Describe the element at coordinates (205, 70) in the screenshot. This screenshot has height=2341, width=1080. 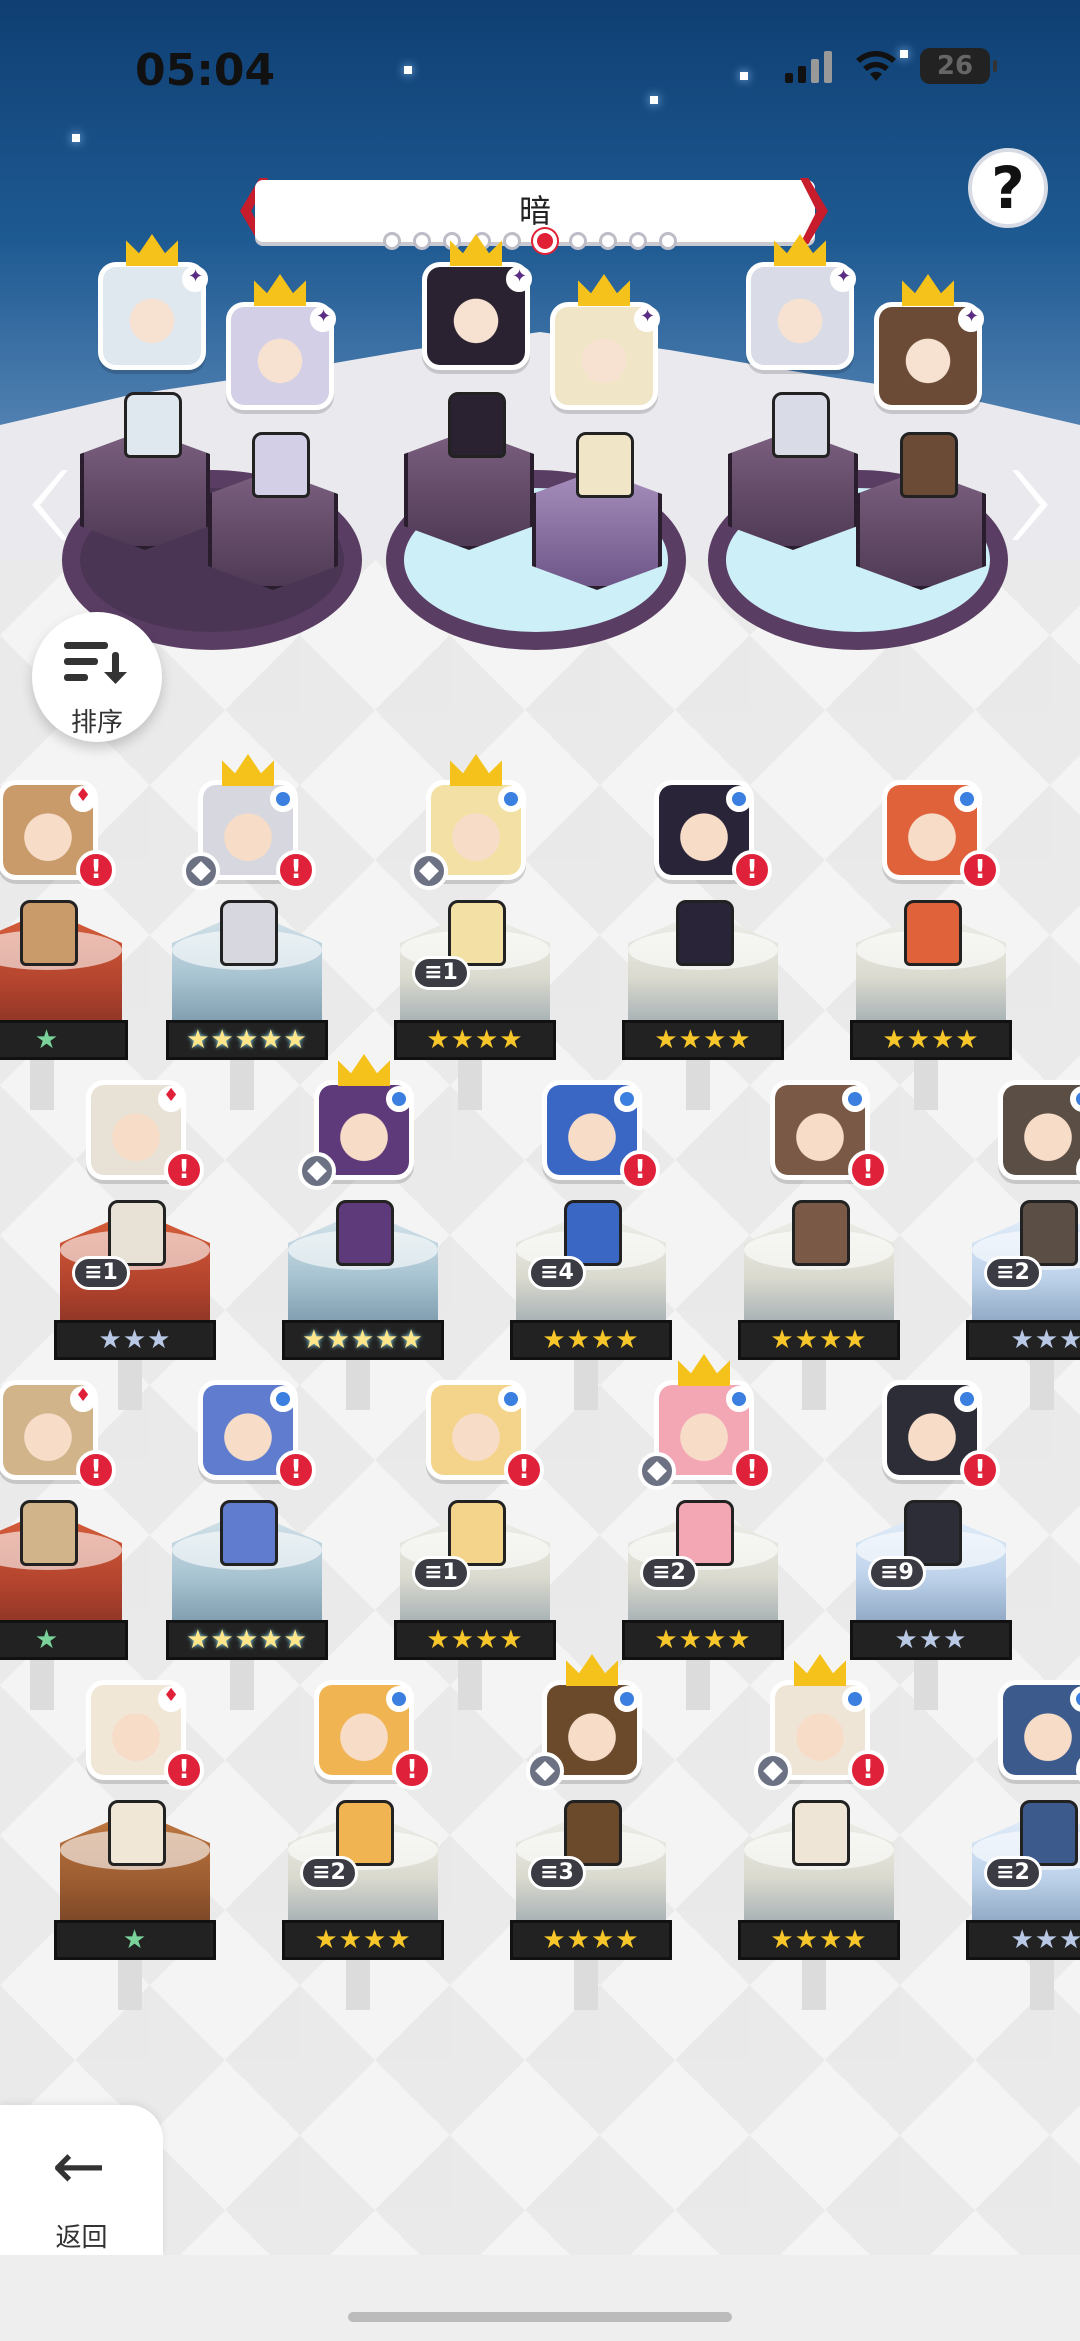
I see `status-time: 05:04` at that location.